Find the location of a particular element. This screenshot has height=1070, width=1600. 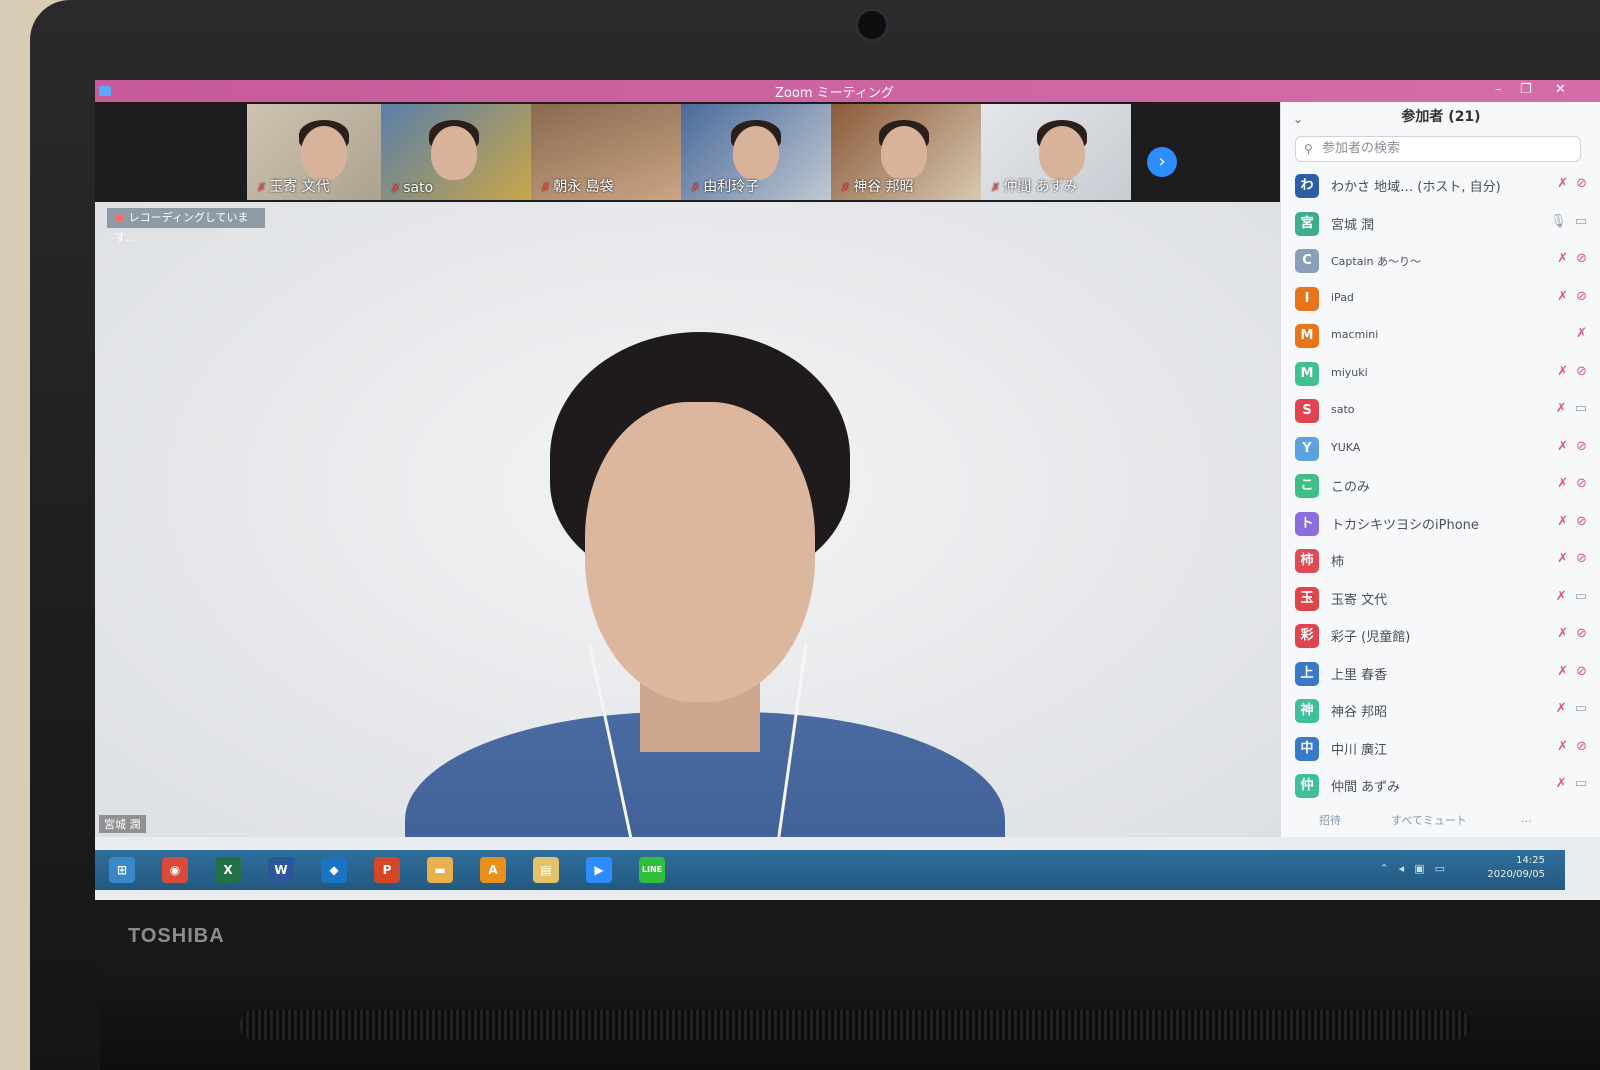

participant-row: 仲仲間 あずみ ✗ ▭ is located at coordinates (1440, 787).